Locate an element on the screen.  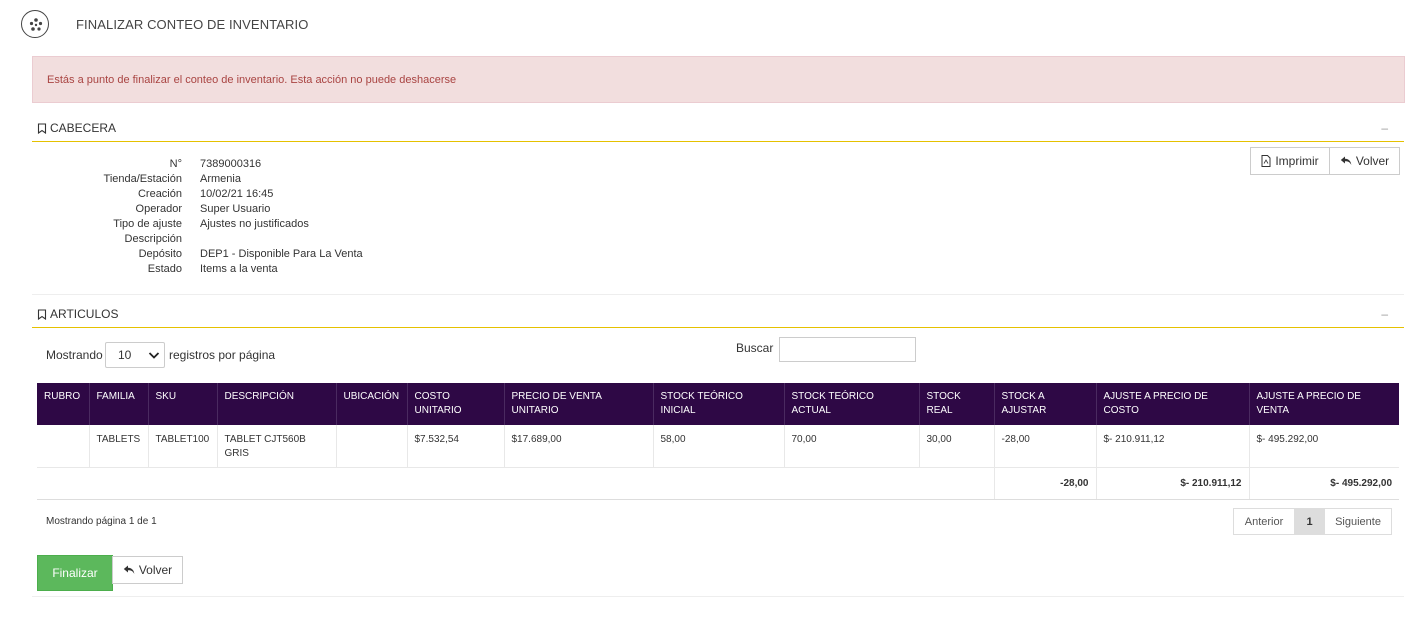
field-tipo-ajuste: Tipo de ajuste Ajustes no justificados is located at coordinates (211, 224).